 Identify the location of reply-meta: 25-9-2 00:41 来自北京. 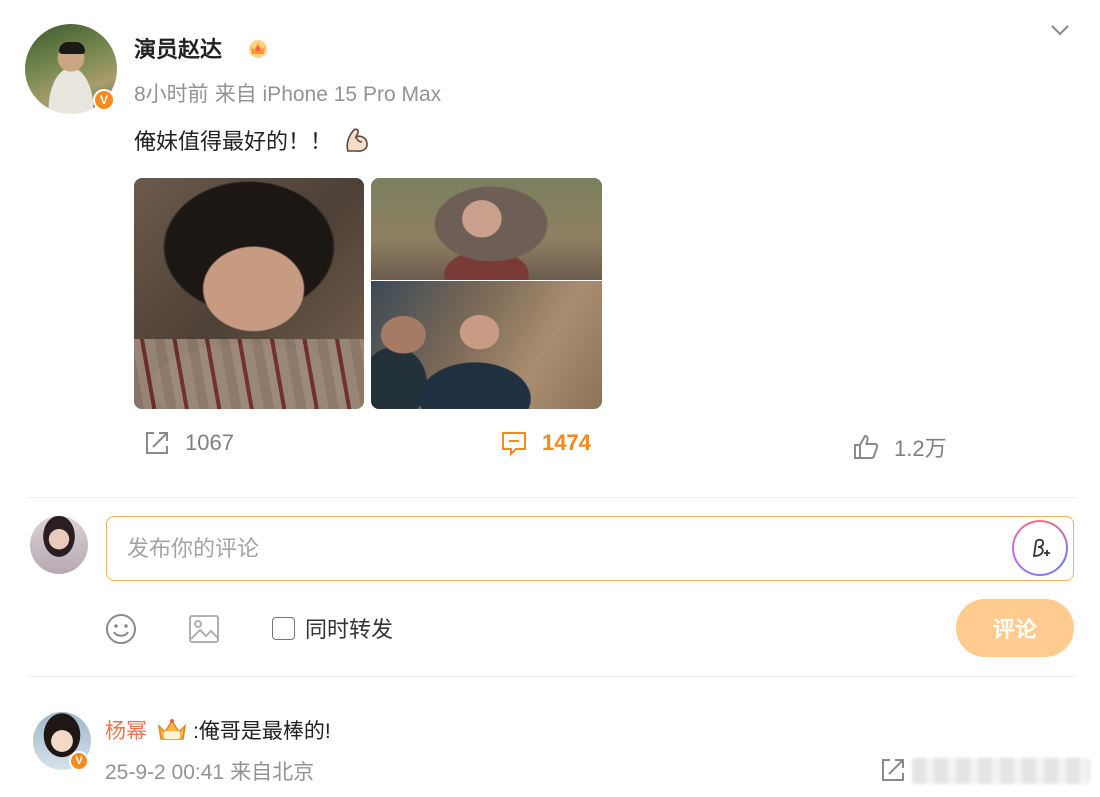
(209, 771).